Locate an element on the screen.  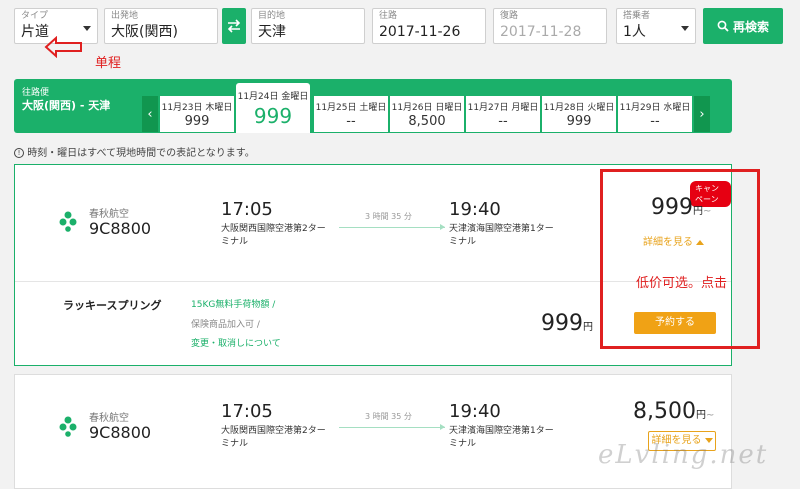
annotation-highlight-box is located at coordinates (680, 259).